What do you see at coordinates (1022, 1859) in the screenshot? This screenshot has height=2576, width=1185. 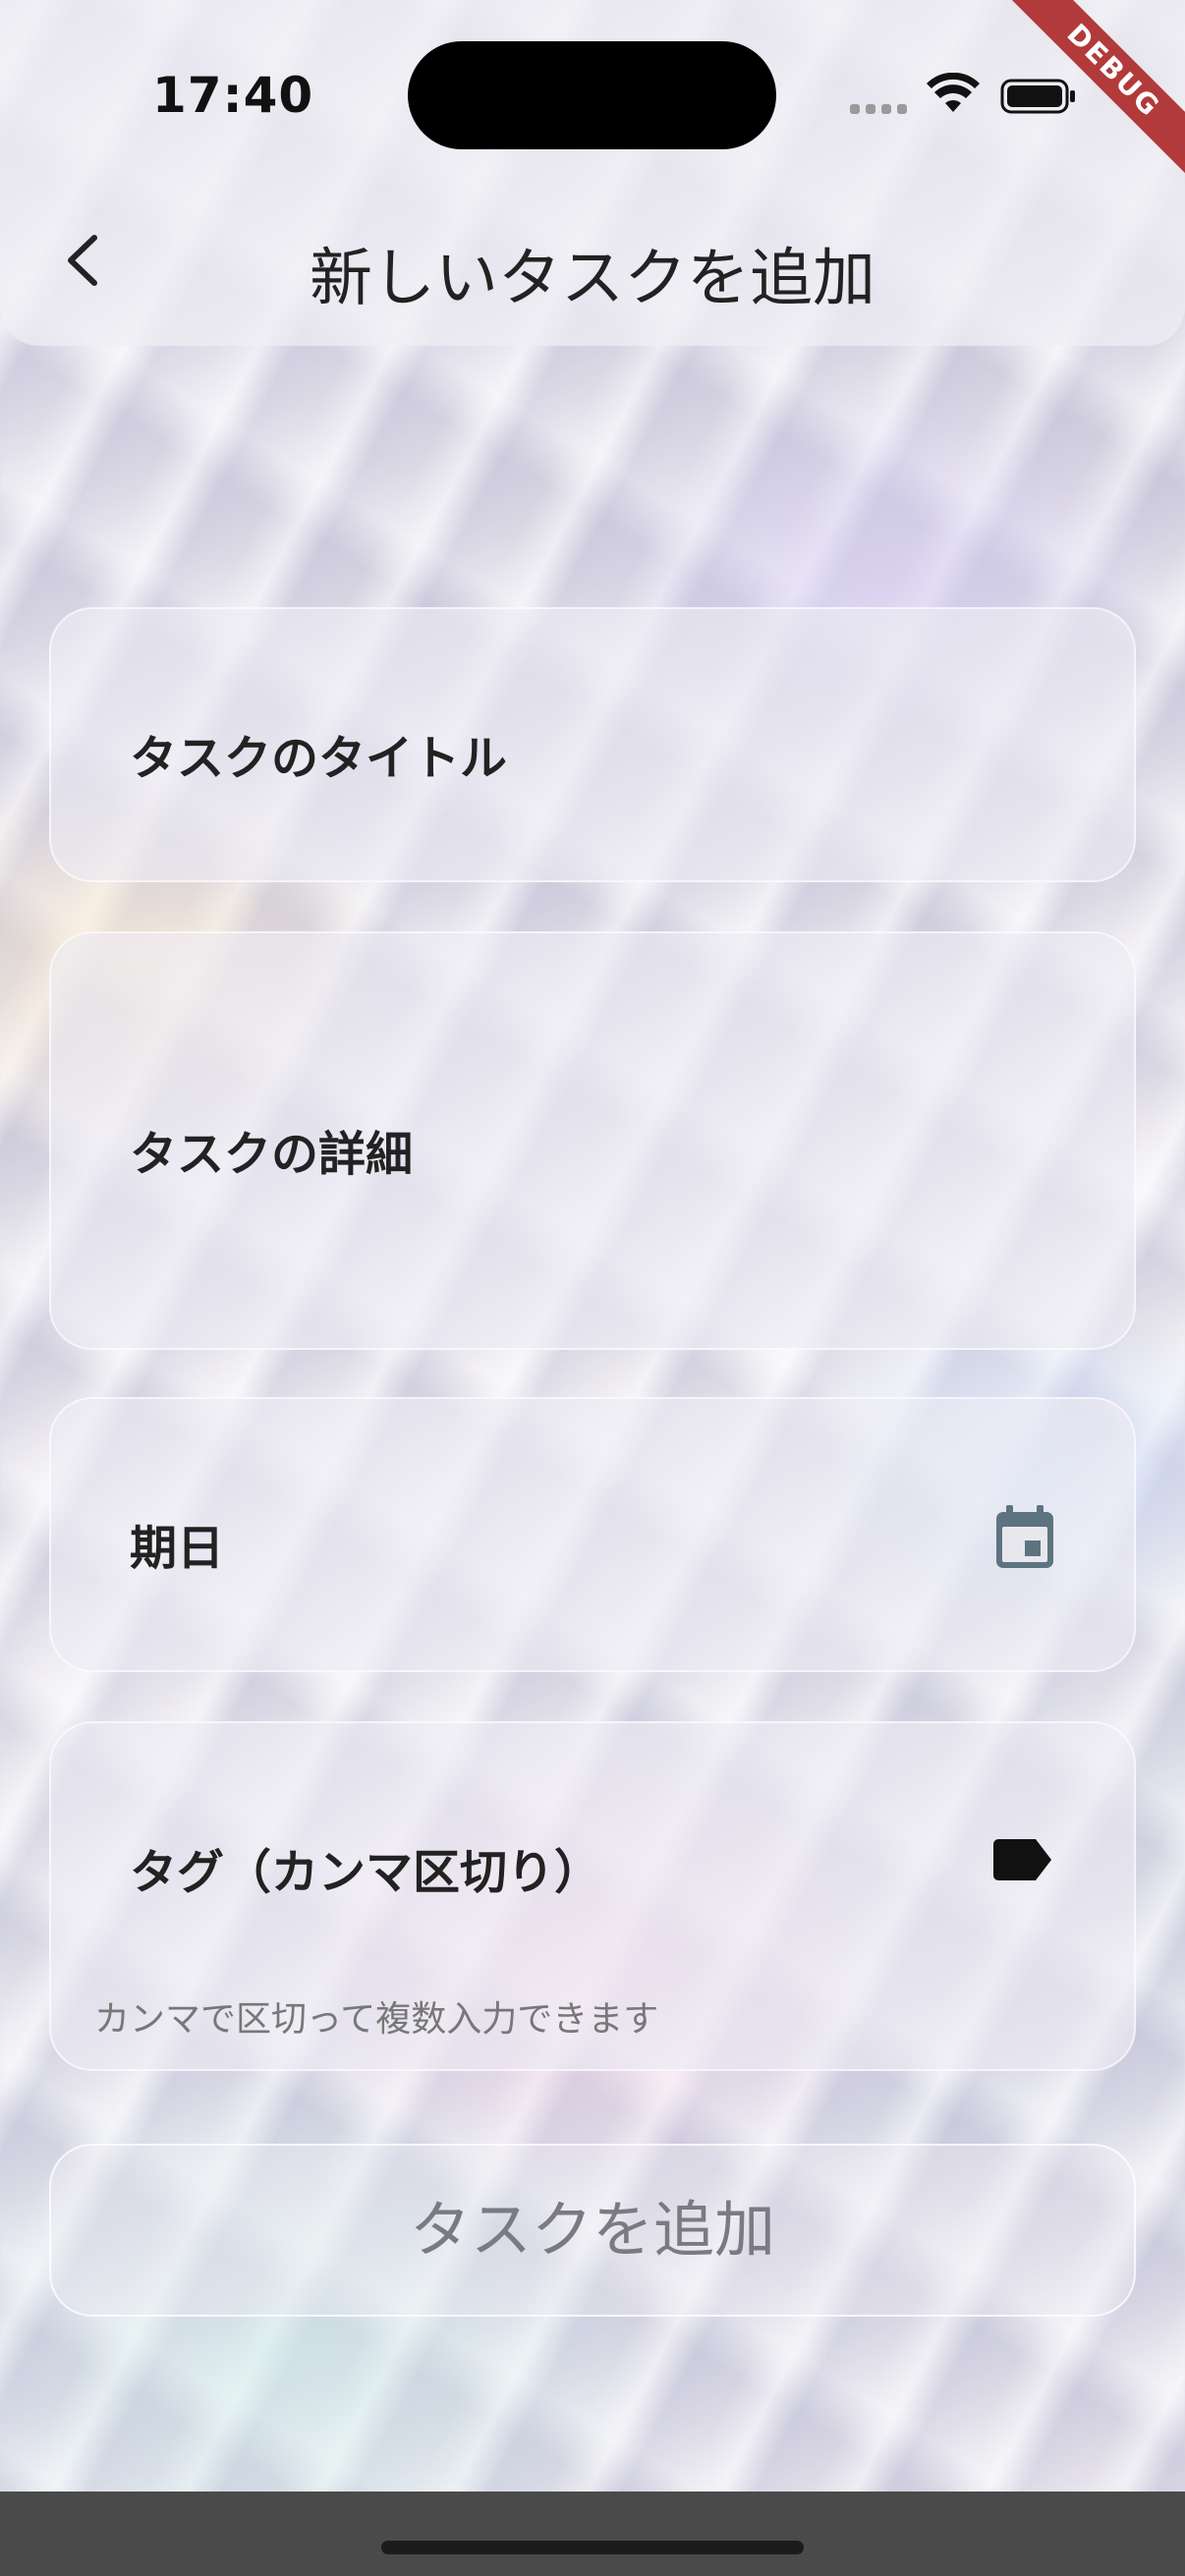 I see `tag-icon` at bounding box center [1022, 1859].